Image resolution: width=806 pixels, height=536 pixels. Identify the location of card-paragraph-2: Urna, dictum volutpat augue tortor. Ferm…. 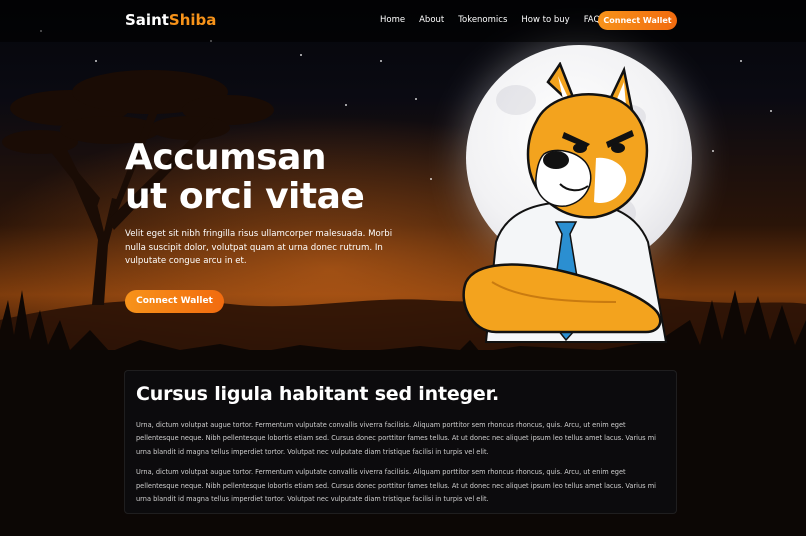
(396, 486).